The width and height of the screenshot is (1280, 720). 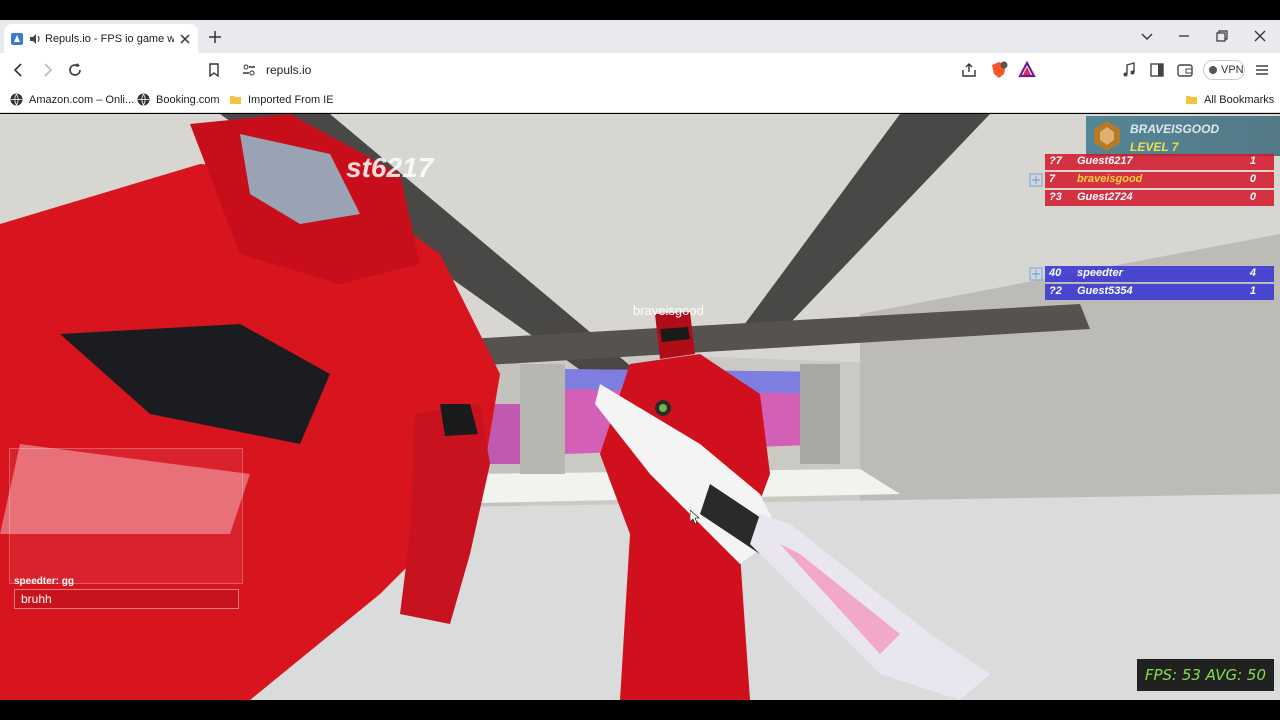 I want to click on tab-search-chevron-icon, so click(x=1147, y=36).